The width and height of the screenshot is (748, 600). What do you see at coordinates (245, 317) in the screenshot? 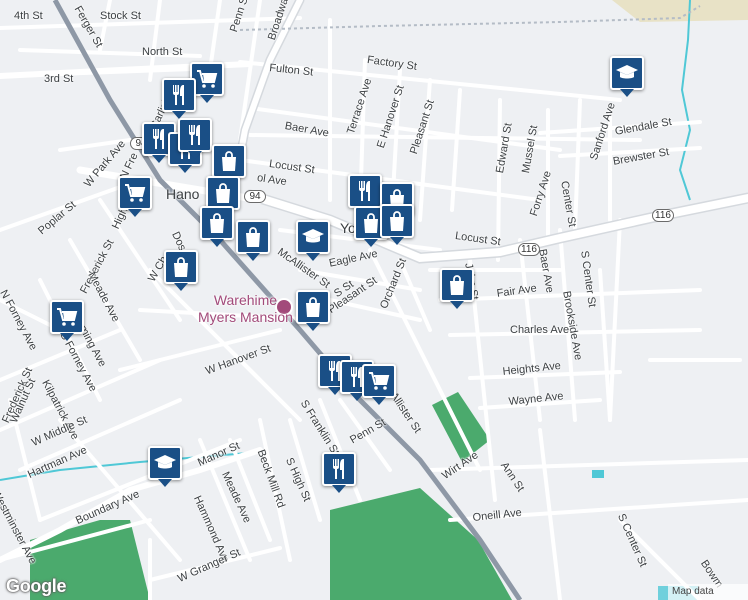
I see `poi-name-line2: Myers Mansion` at bounding box center [245, 317].